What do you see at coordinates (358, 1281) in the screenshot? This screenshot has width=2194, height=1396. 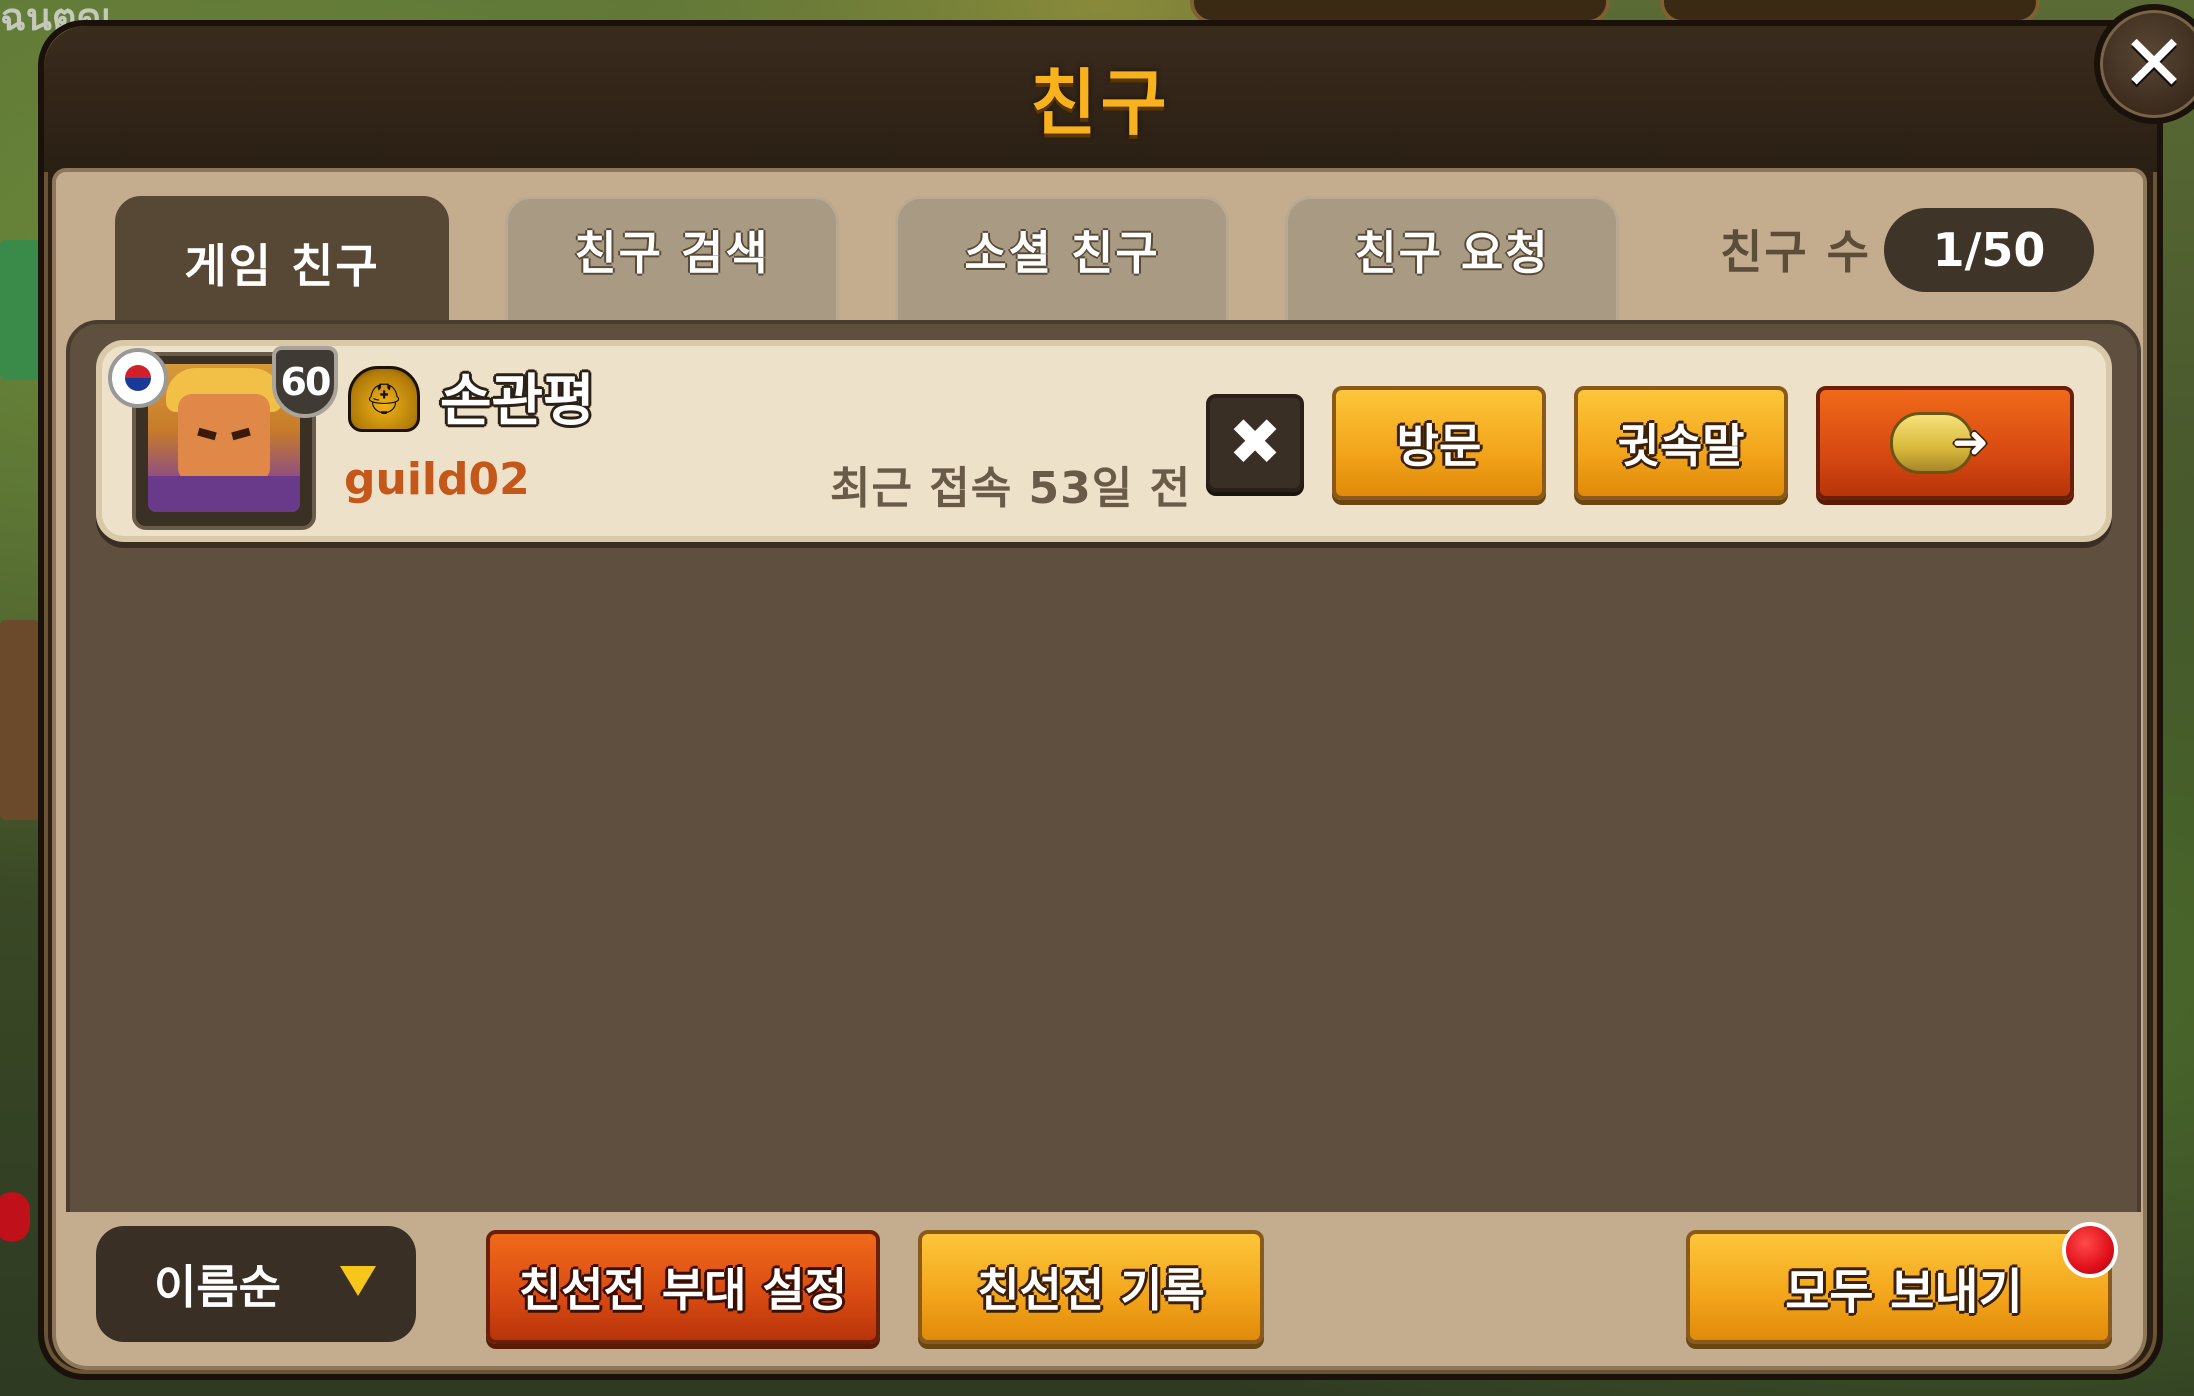 I see `chevron-down-icon` at bounding box center [358, 1281].